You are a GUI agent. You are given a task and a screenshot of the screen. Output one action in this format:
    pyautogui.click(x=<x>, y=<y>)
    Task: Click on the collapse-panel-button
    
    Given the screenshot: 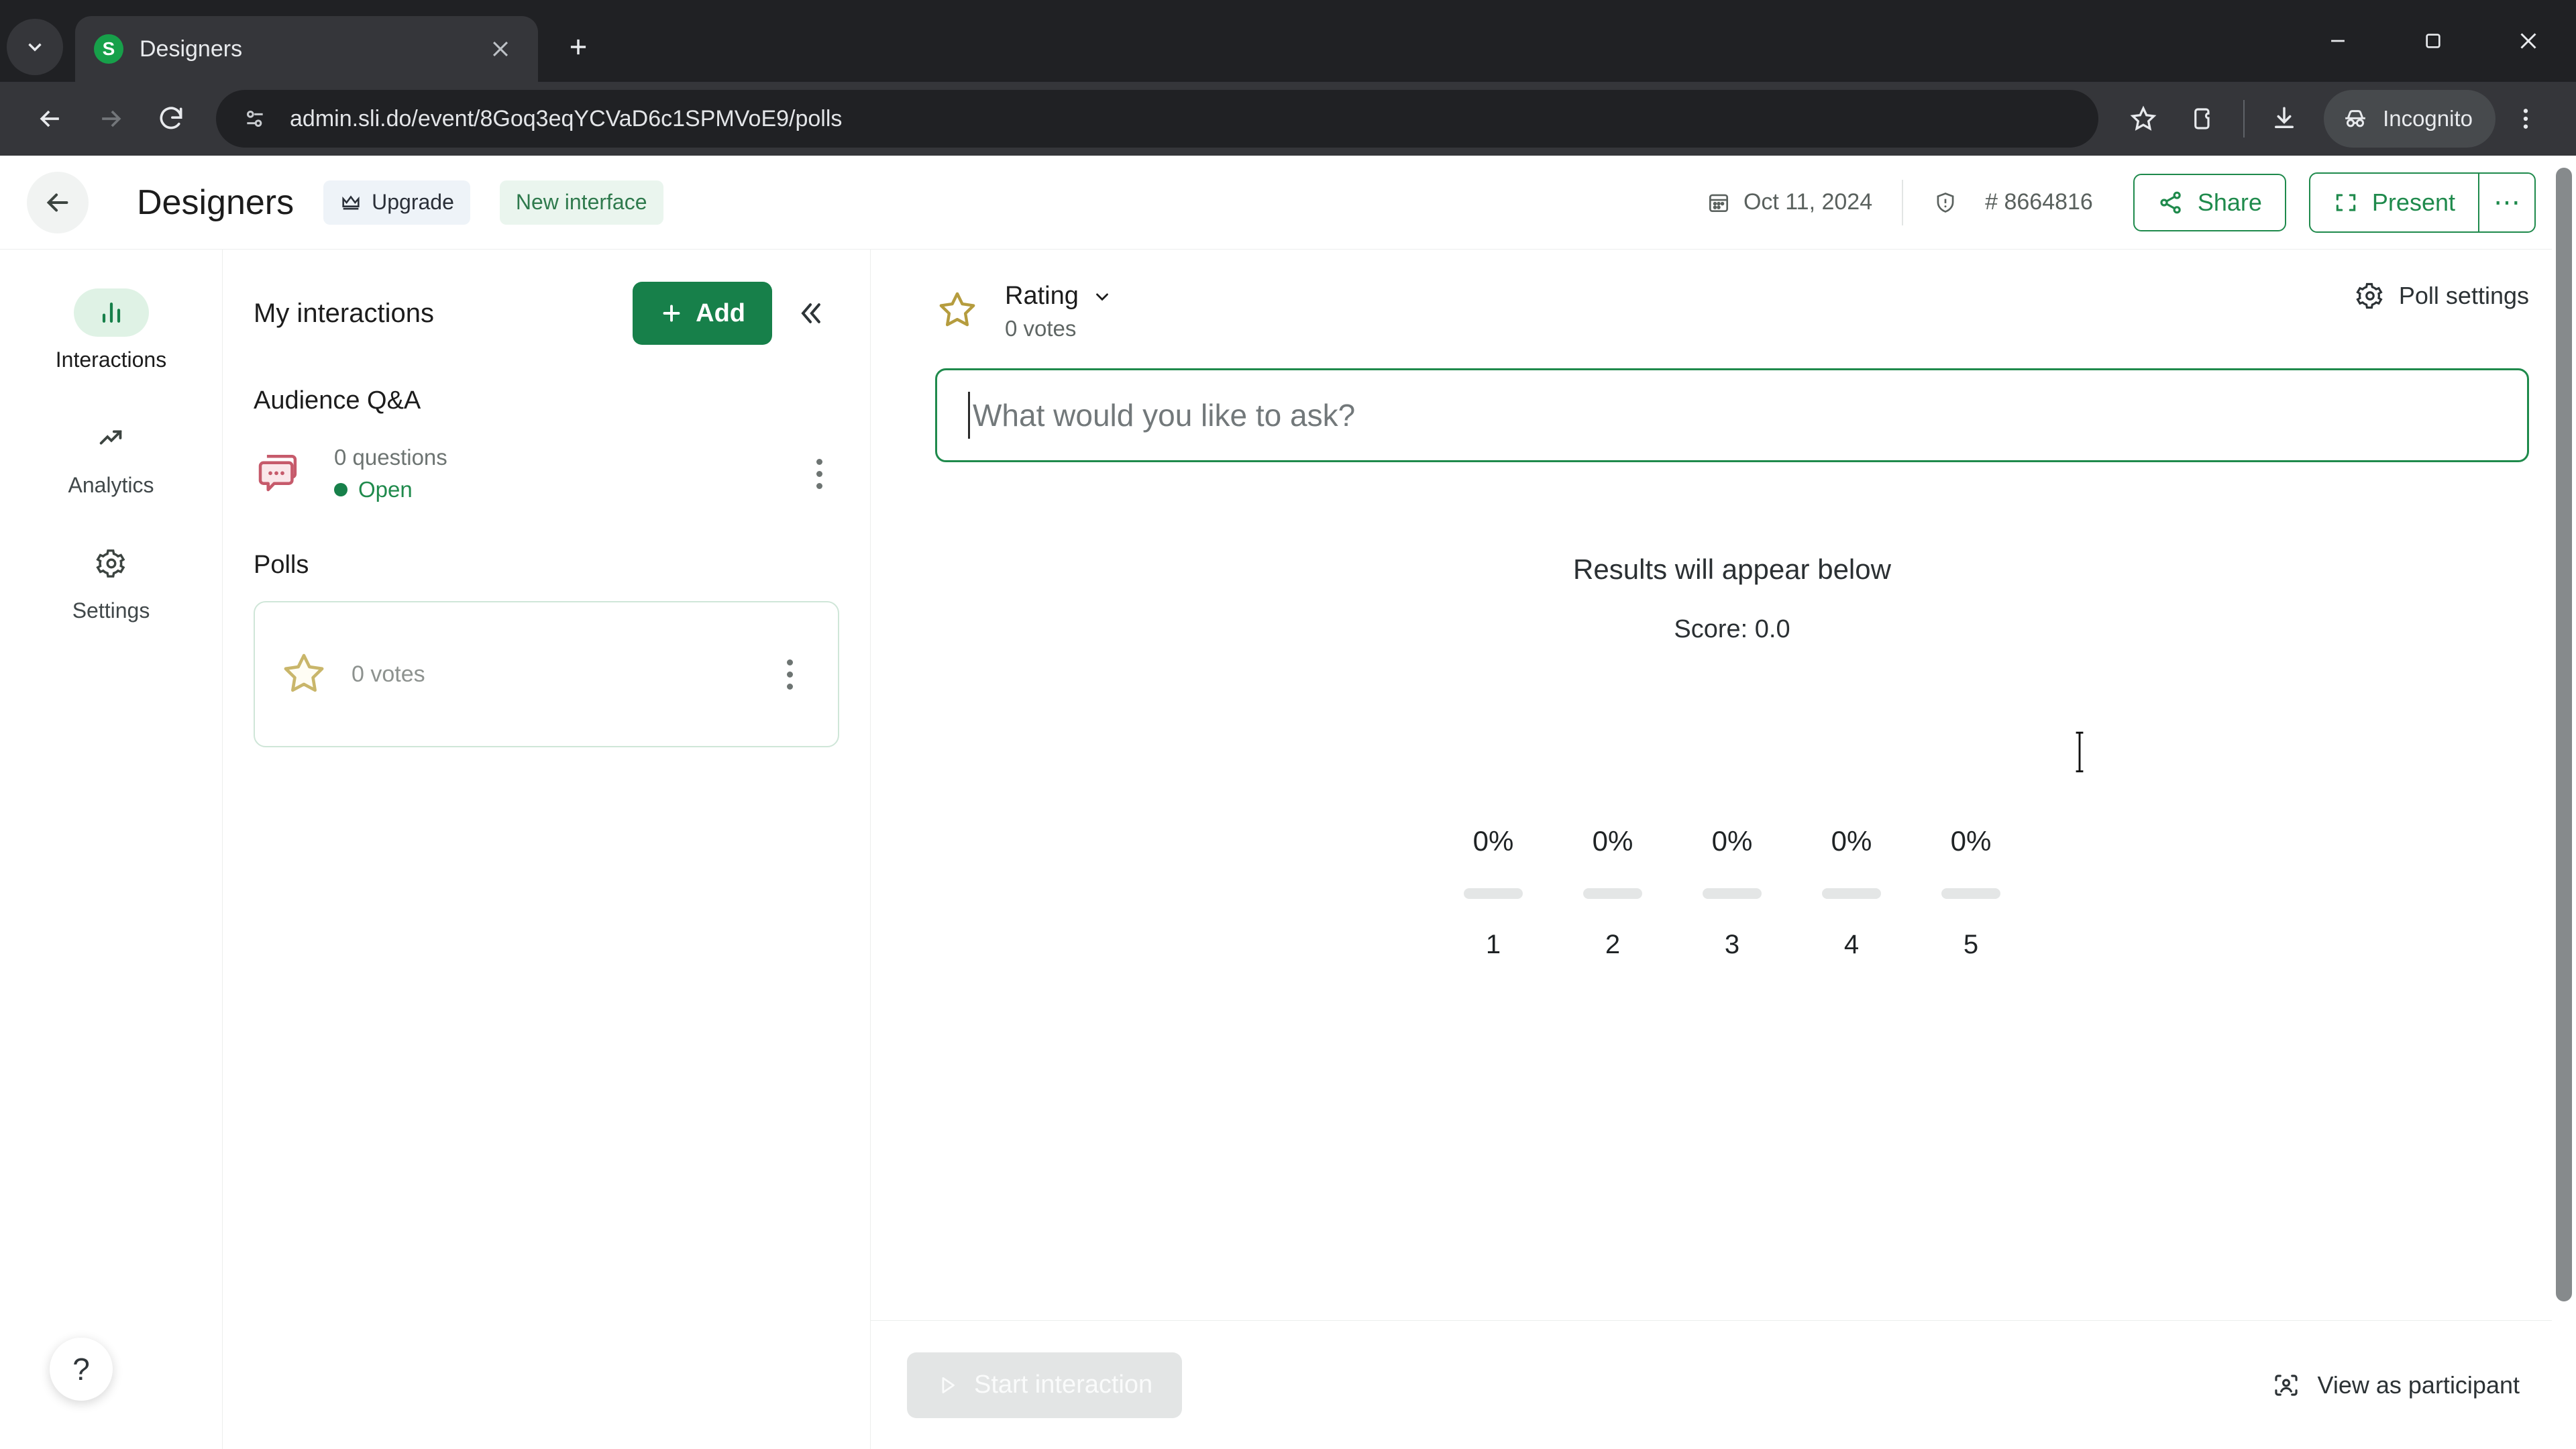 What is the action you would take?
    pyautogui.click(x=810, y=313)
    